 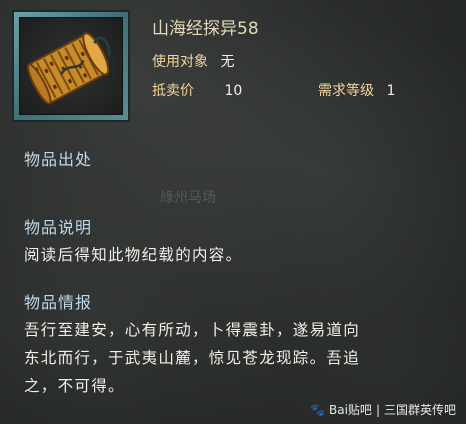 I want to click on price-value: 10, so click(x=233, y=91).